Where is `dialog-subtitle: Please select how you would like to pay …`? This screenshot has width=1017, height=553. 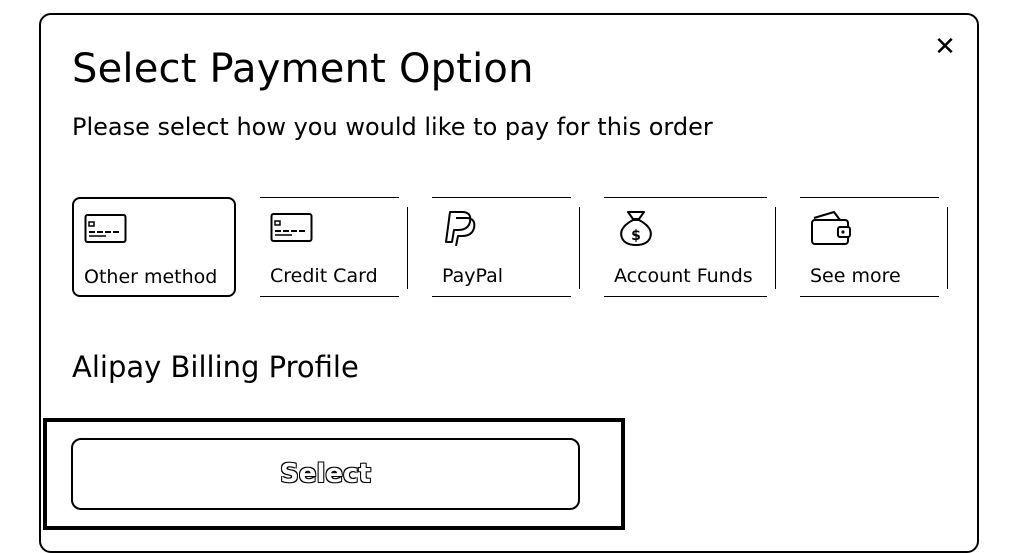 dialog-subtitle: Please select how you would like to pay … is located at coordinates (392, 127).